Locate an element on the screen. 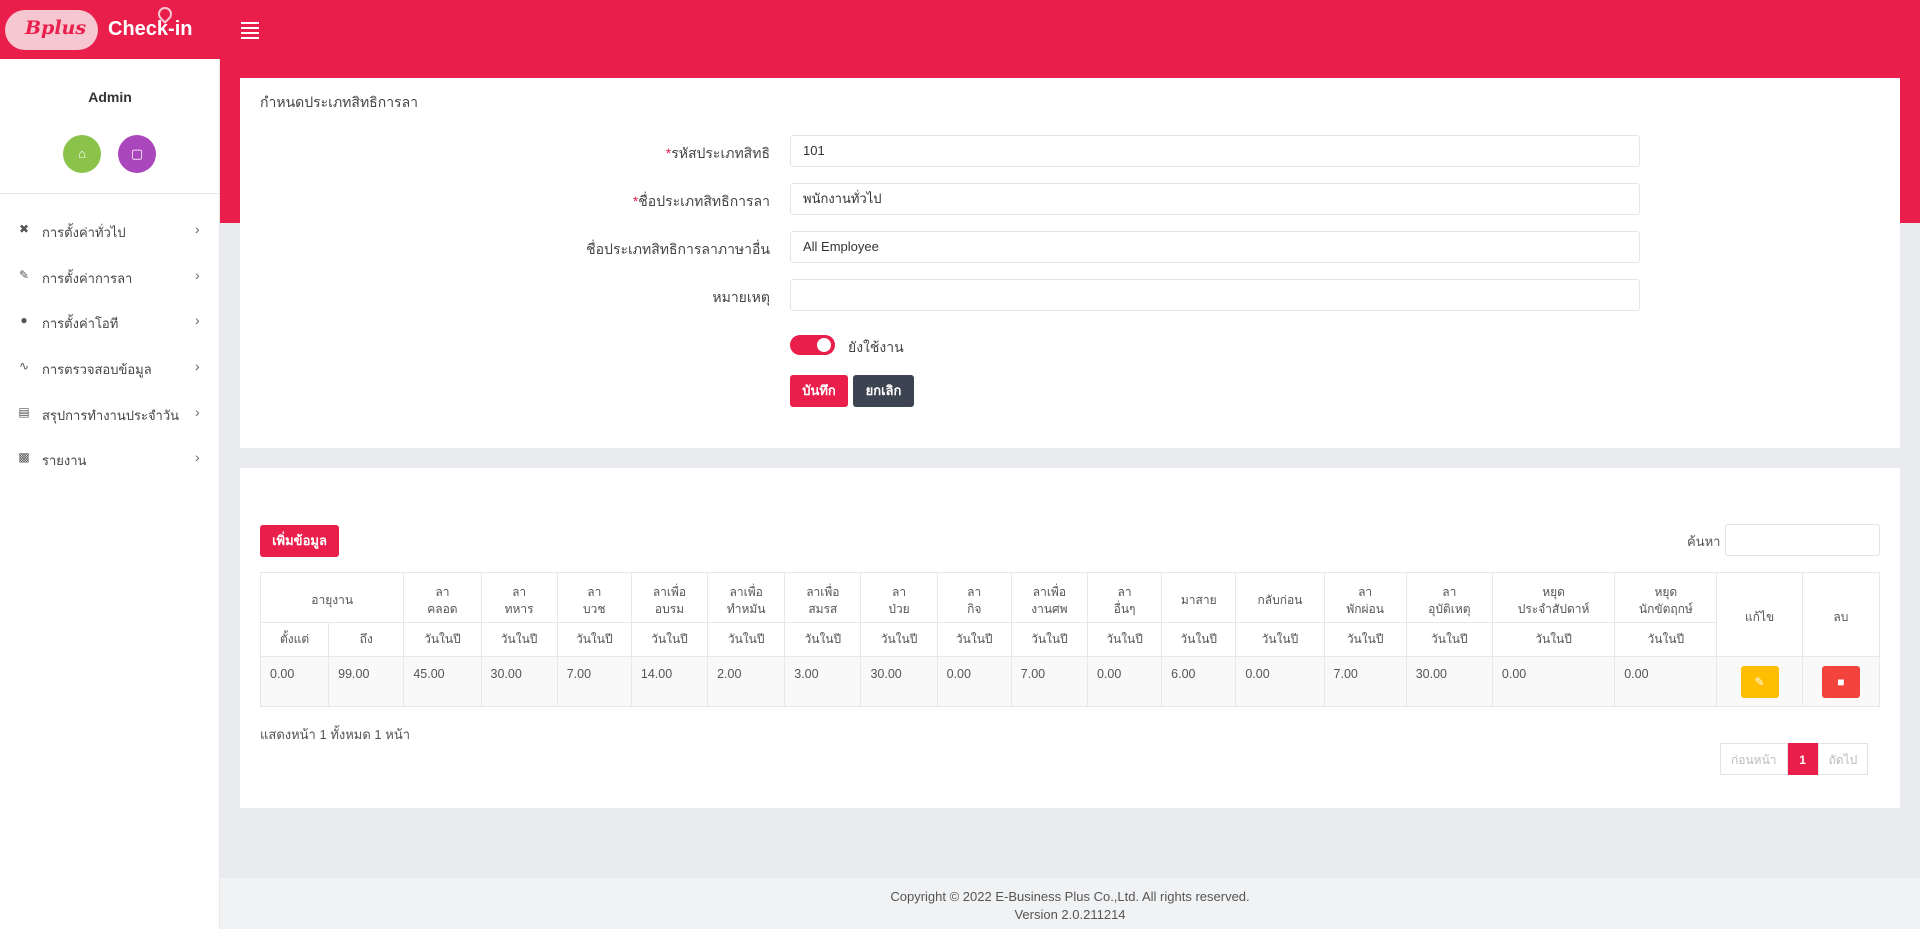 The image size is (1920, 929). name-label: *ชื่อประเภทสิทธิการลา is located at coordinates (701, 201).